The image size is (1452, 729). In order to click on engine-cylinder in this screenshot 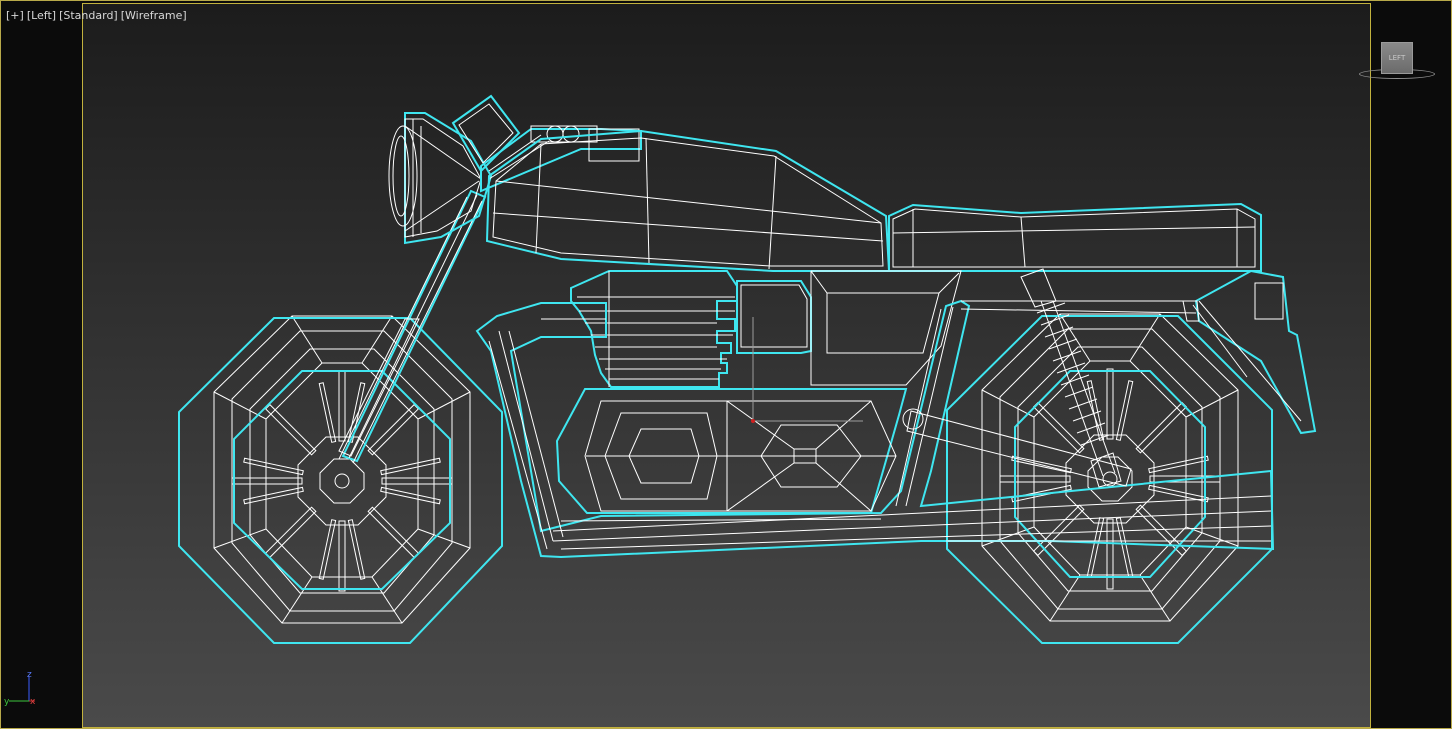, I will do `click(654, 329)`.